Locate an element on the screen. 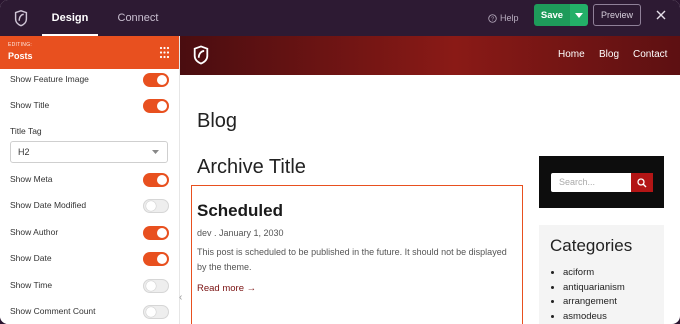 This screenshot has height=324, width=680. show-title-toggle is located at coordinates (156, 106).